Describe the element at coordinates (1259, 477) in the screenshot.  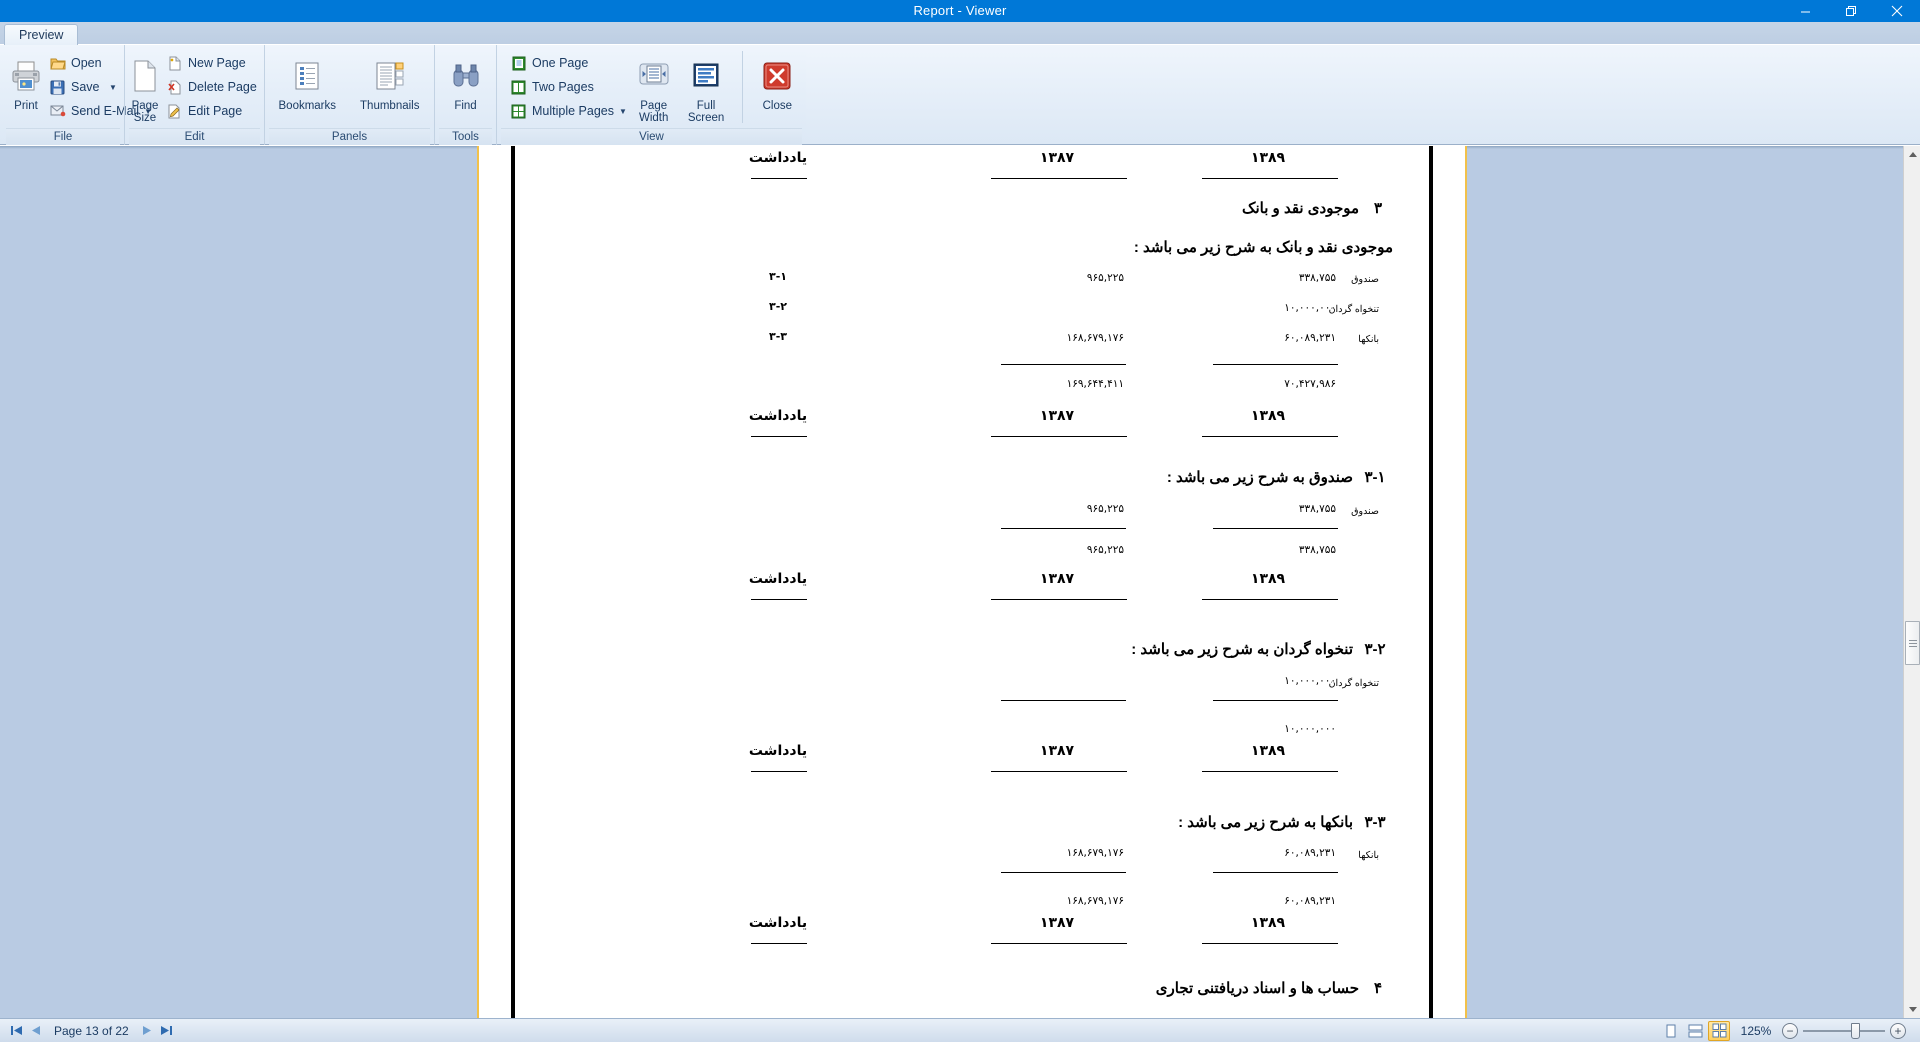
I see `section-3-1-title: صندوق به شرح زیر می باشد :` at that location.